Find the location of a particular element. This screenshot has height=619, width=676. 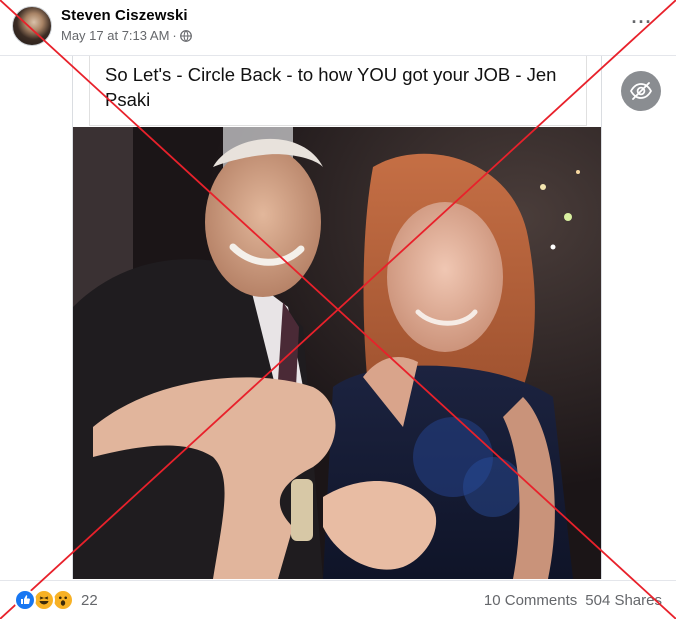

reaction-count: 22 is located at coordinates (89, 600).